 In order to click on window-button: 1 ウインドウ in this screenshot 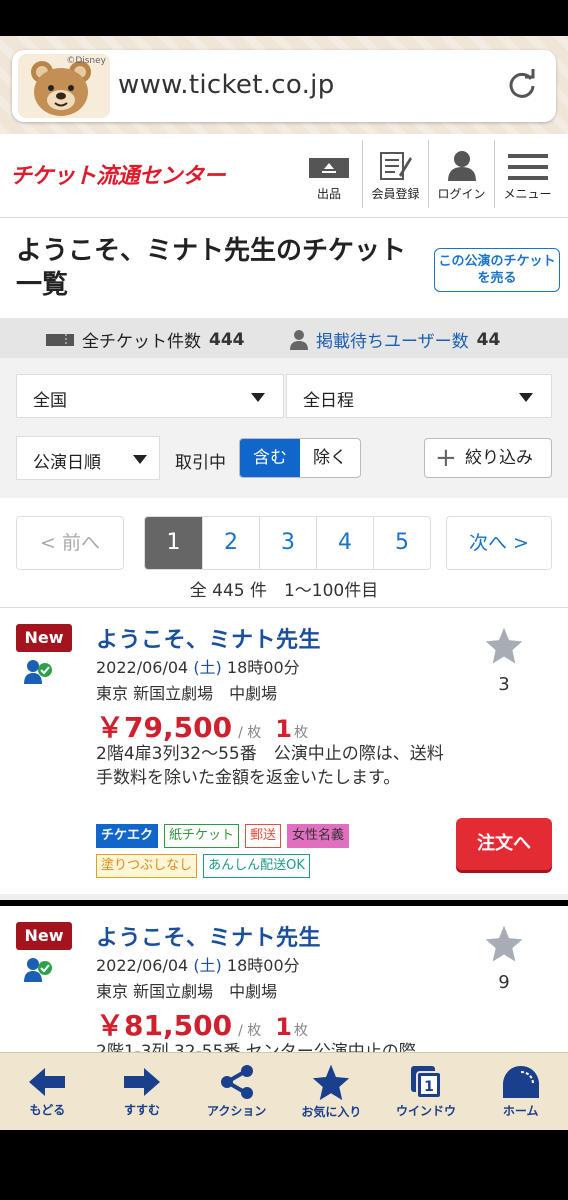, I will do `click(426, 1091)`.